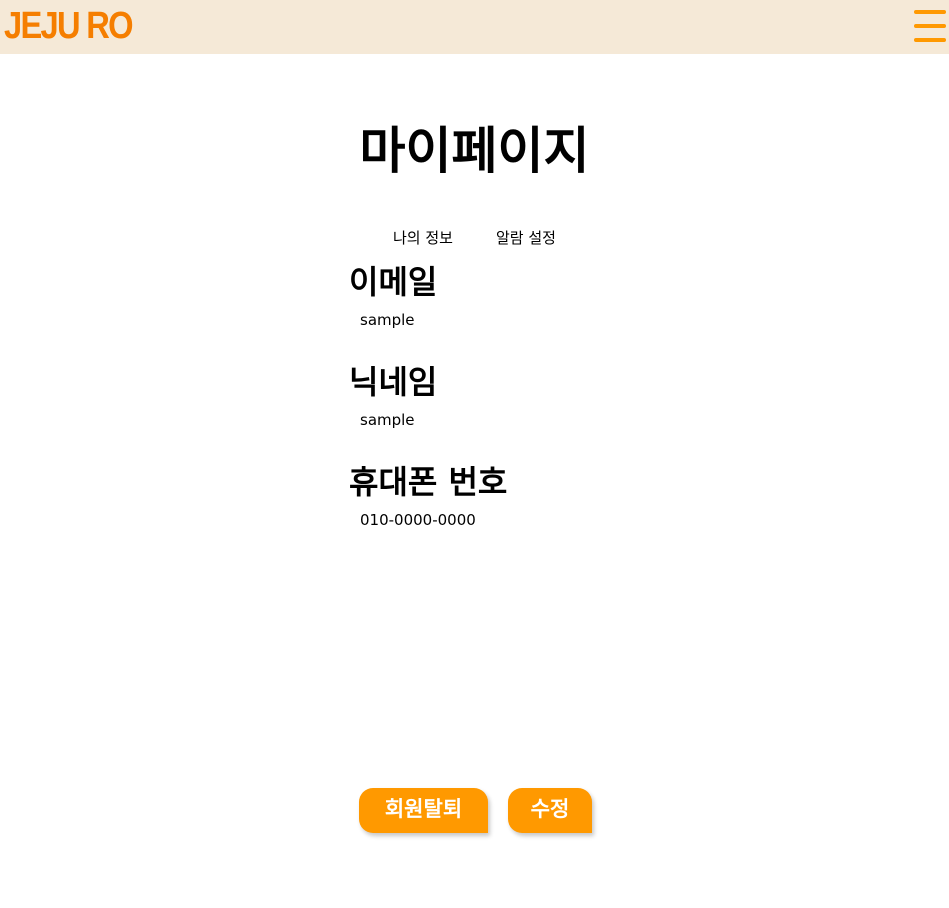 The height and width of the screenshot is (908, 949). I want to click on email-value: sample, so click(387, 320).